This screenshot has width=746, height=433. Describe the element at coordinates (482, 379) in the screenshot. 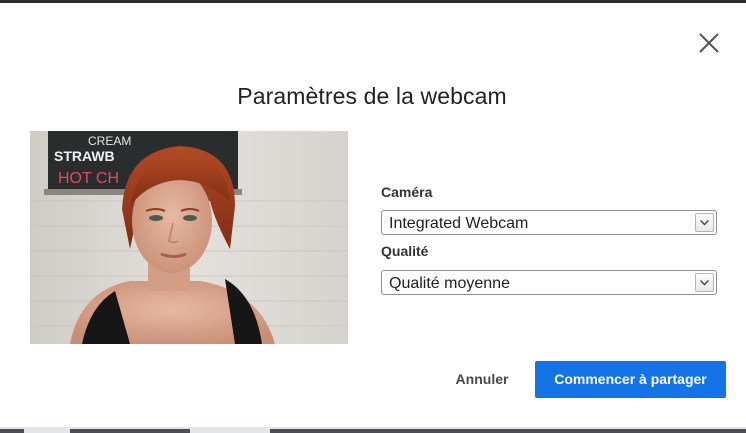

I see `cancel-button: Annuler` at that location.